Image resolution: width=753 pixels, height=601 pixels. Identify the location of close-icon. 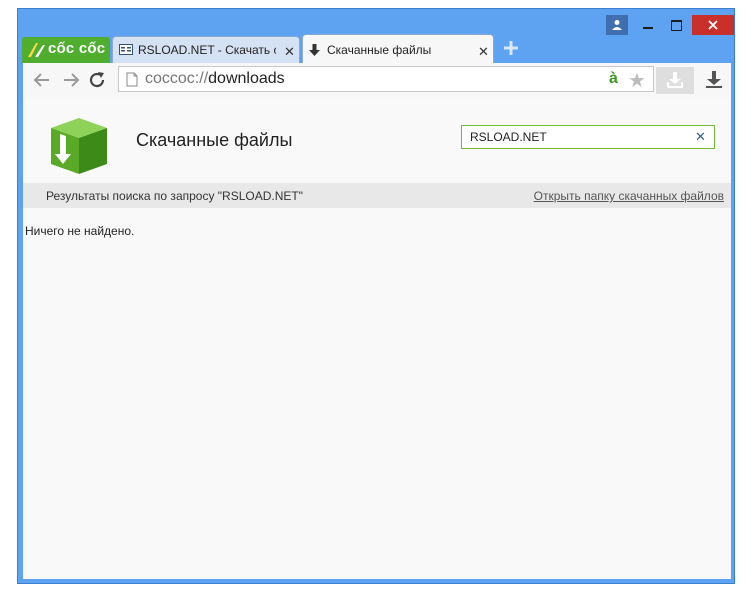
(713, 25).